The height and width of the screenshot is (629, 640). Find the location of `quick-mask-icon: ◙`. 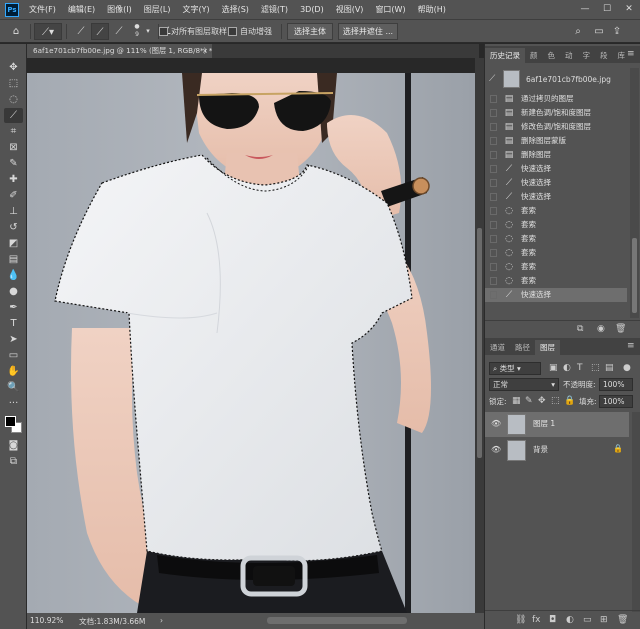

quick-mask-icon: ◙ is located at coordinates (13, 445).